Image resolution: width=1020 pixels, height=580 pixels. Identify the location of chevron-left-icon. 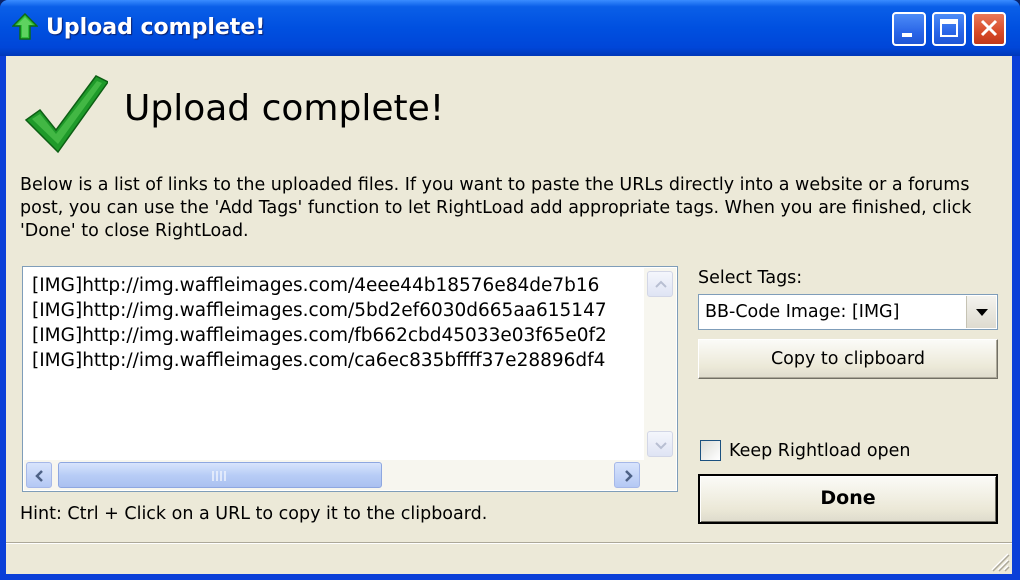
(39, 476).